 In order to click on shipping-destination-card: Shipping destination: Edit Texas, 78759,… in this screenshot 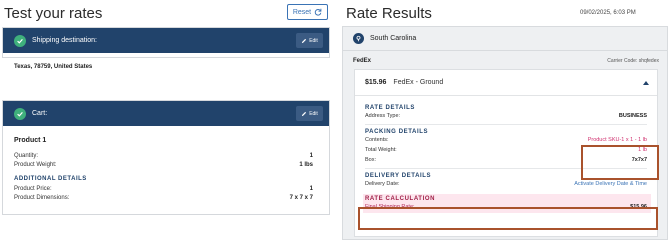, I will do `click(166, 48)`.